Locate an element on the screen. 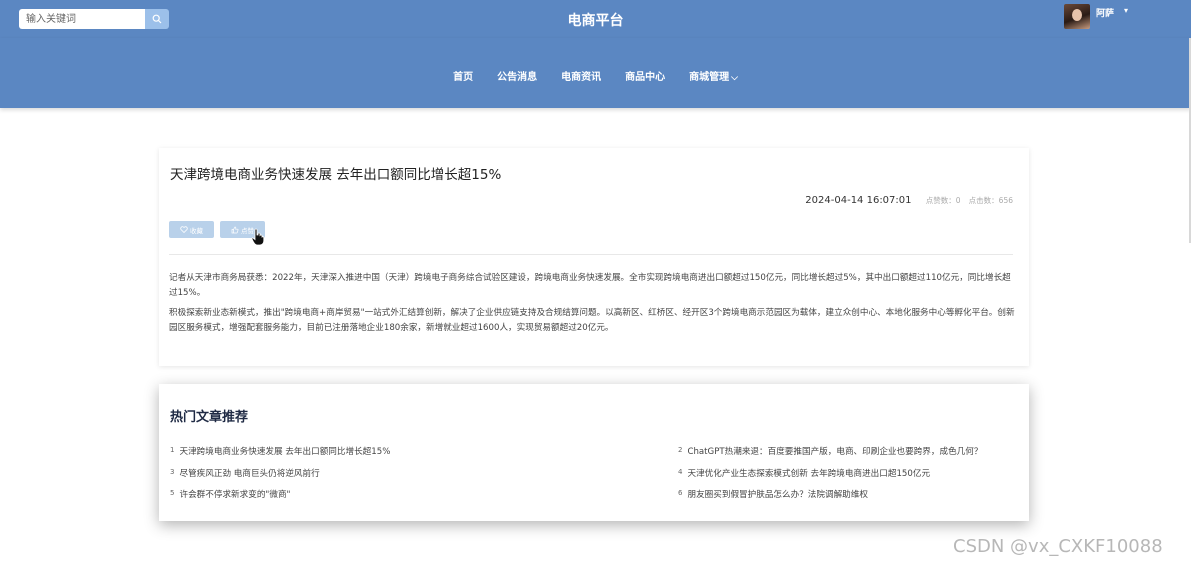  article-meta: 2024-04-14 16:07:01 点赞数：0 点击数：656 is located at coordinates (909, 200).